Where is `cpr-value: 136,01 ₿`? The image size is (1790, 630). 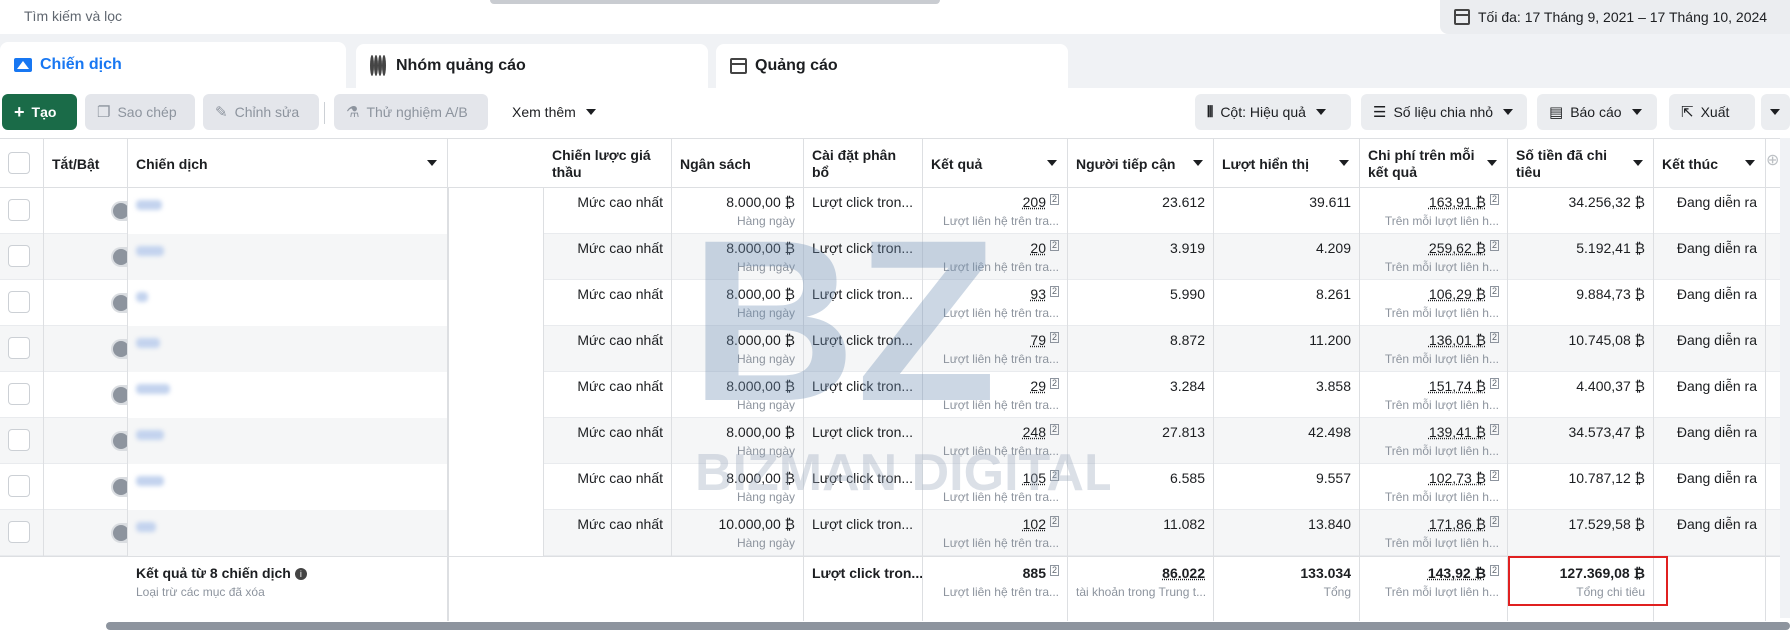
cpr-value: 136,01 ₿ is located at coordinates (1457, 340).